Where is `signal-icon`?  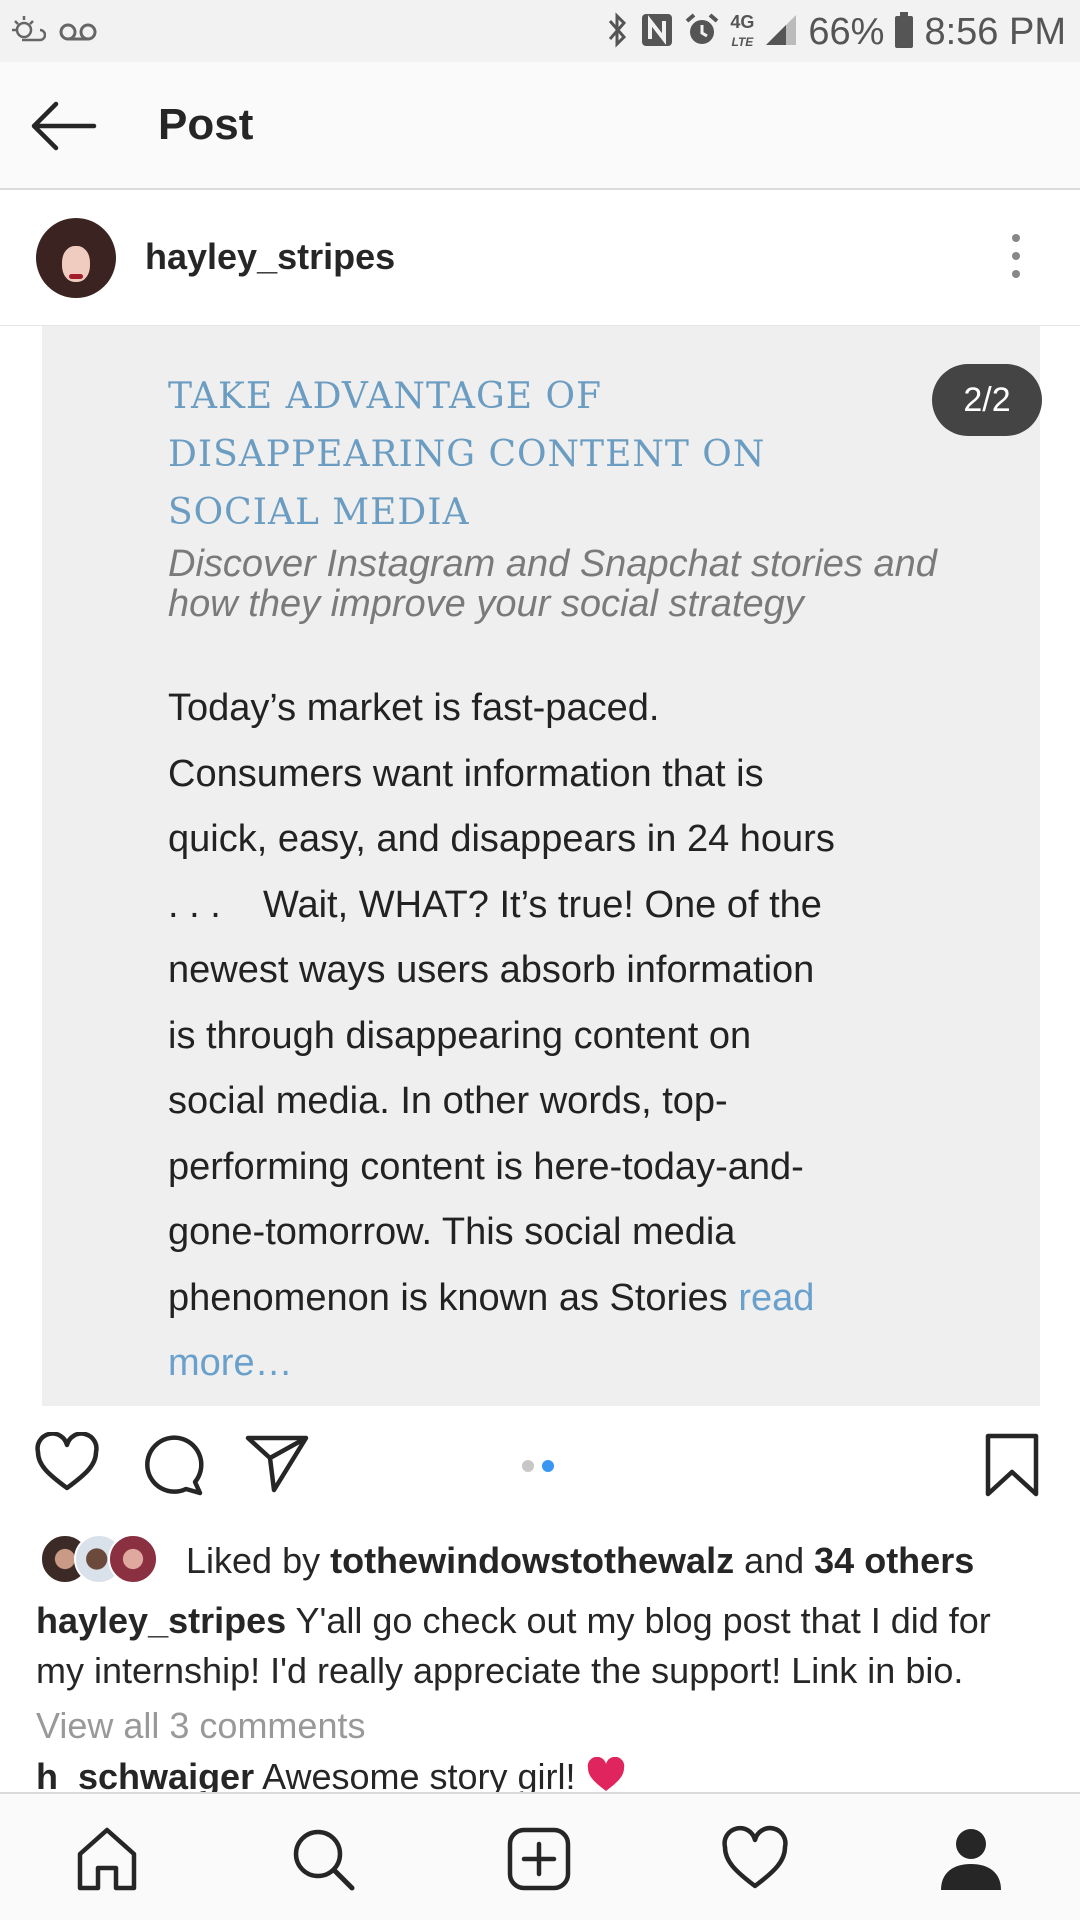
signal-icon is located at coordinates (781, 32).